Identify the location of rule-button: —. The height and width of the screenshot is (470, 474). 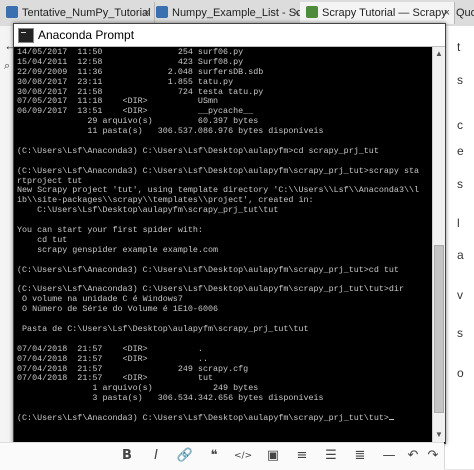
(389, 456).